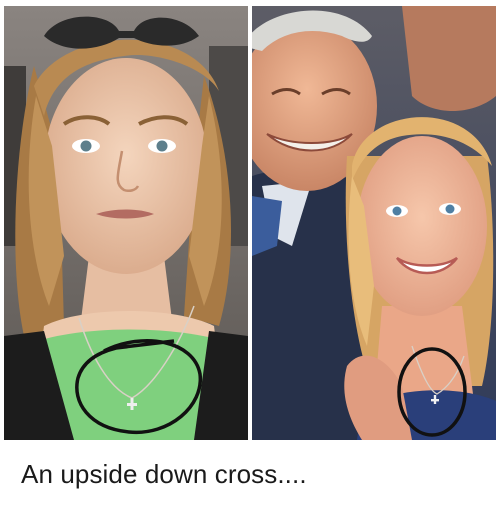  What do you see at coordinates (422, 226) in the screenshot?
I see `woman-face` at bounding box center [422, 226].